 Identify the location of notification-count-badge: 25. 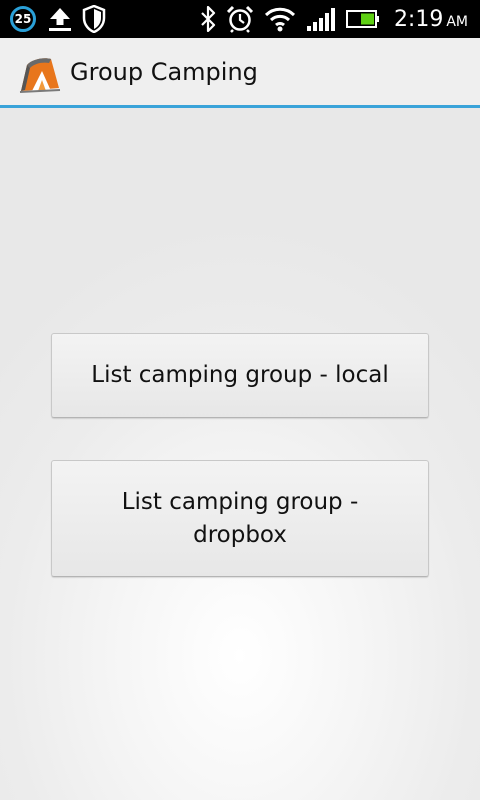
(23, 19).